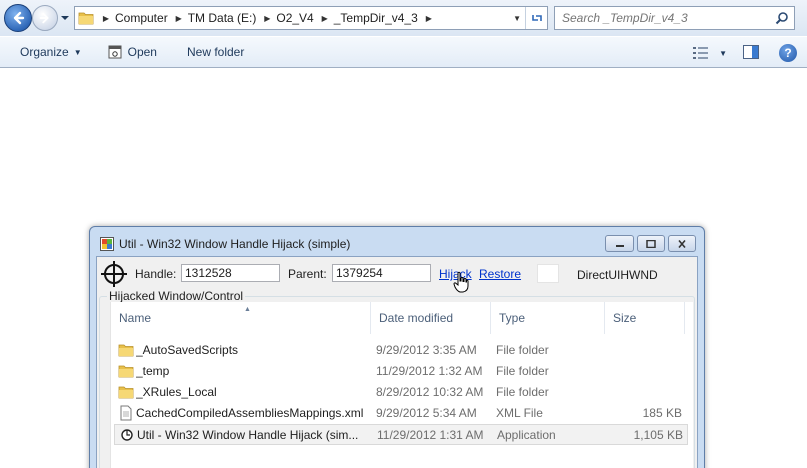 This screenshot has width=807, height=468. I want to click on column-header-type: Type, so click(548, 318).